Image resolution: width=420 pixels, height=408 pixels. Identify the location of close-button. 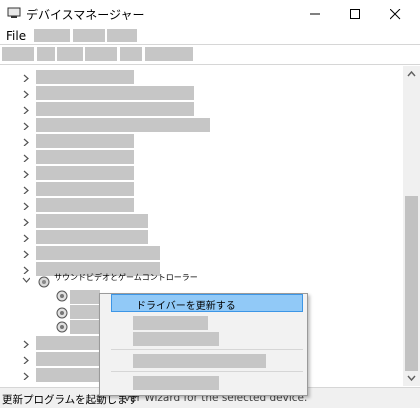
(396, 14).